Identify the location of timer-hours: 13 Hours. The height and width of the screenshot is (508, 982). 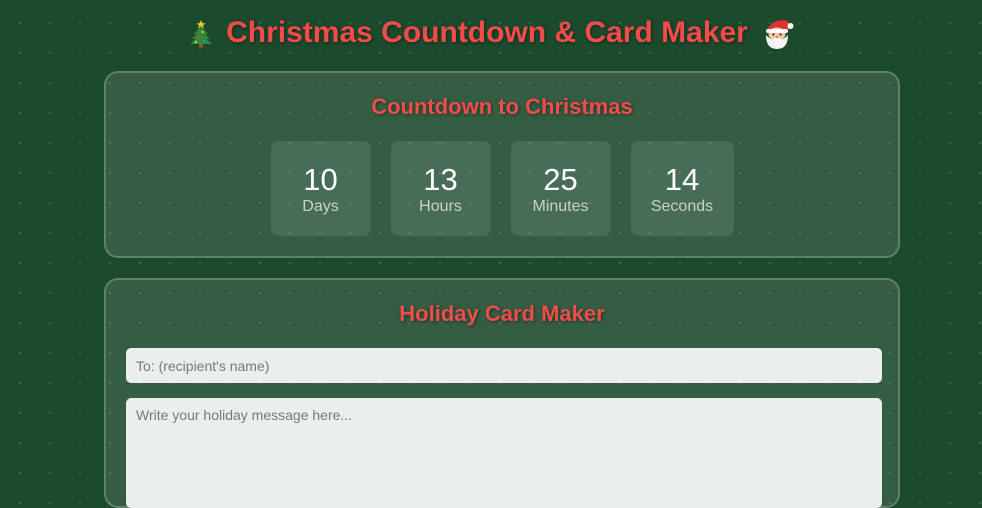
(440, 188).